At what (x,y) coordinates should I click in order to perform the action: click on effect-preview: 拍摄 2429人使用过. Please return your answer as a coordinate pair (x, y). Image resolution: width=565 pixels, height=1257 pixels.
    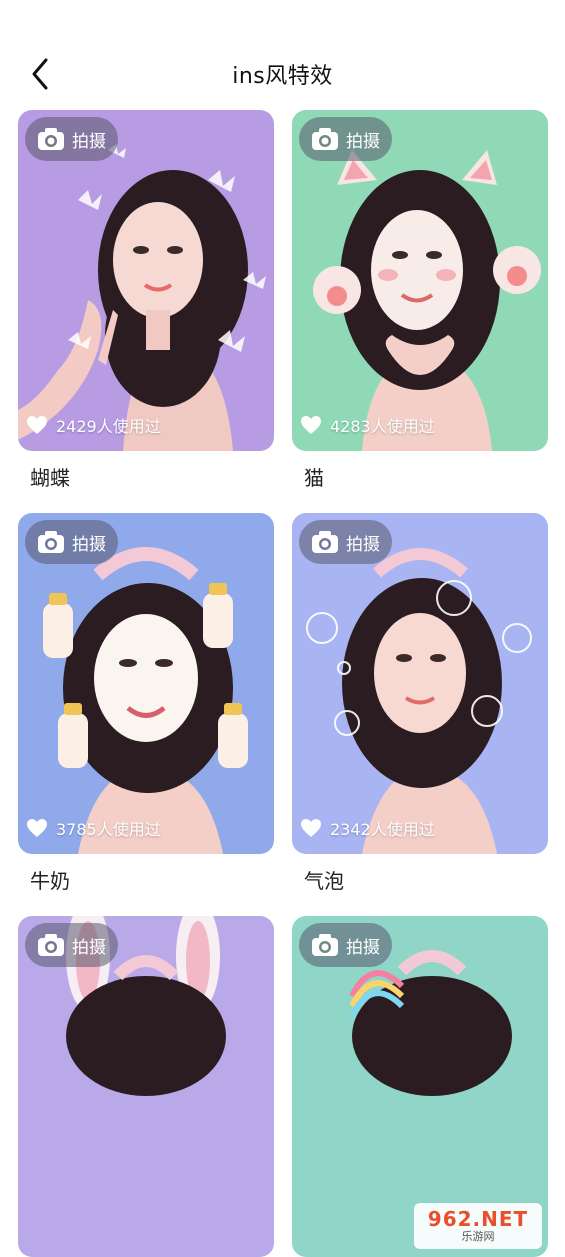
    Looking at the image, I should click on (146, 280).